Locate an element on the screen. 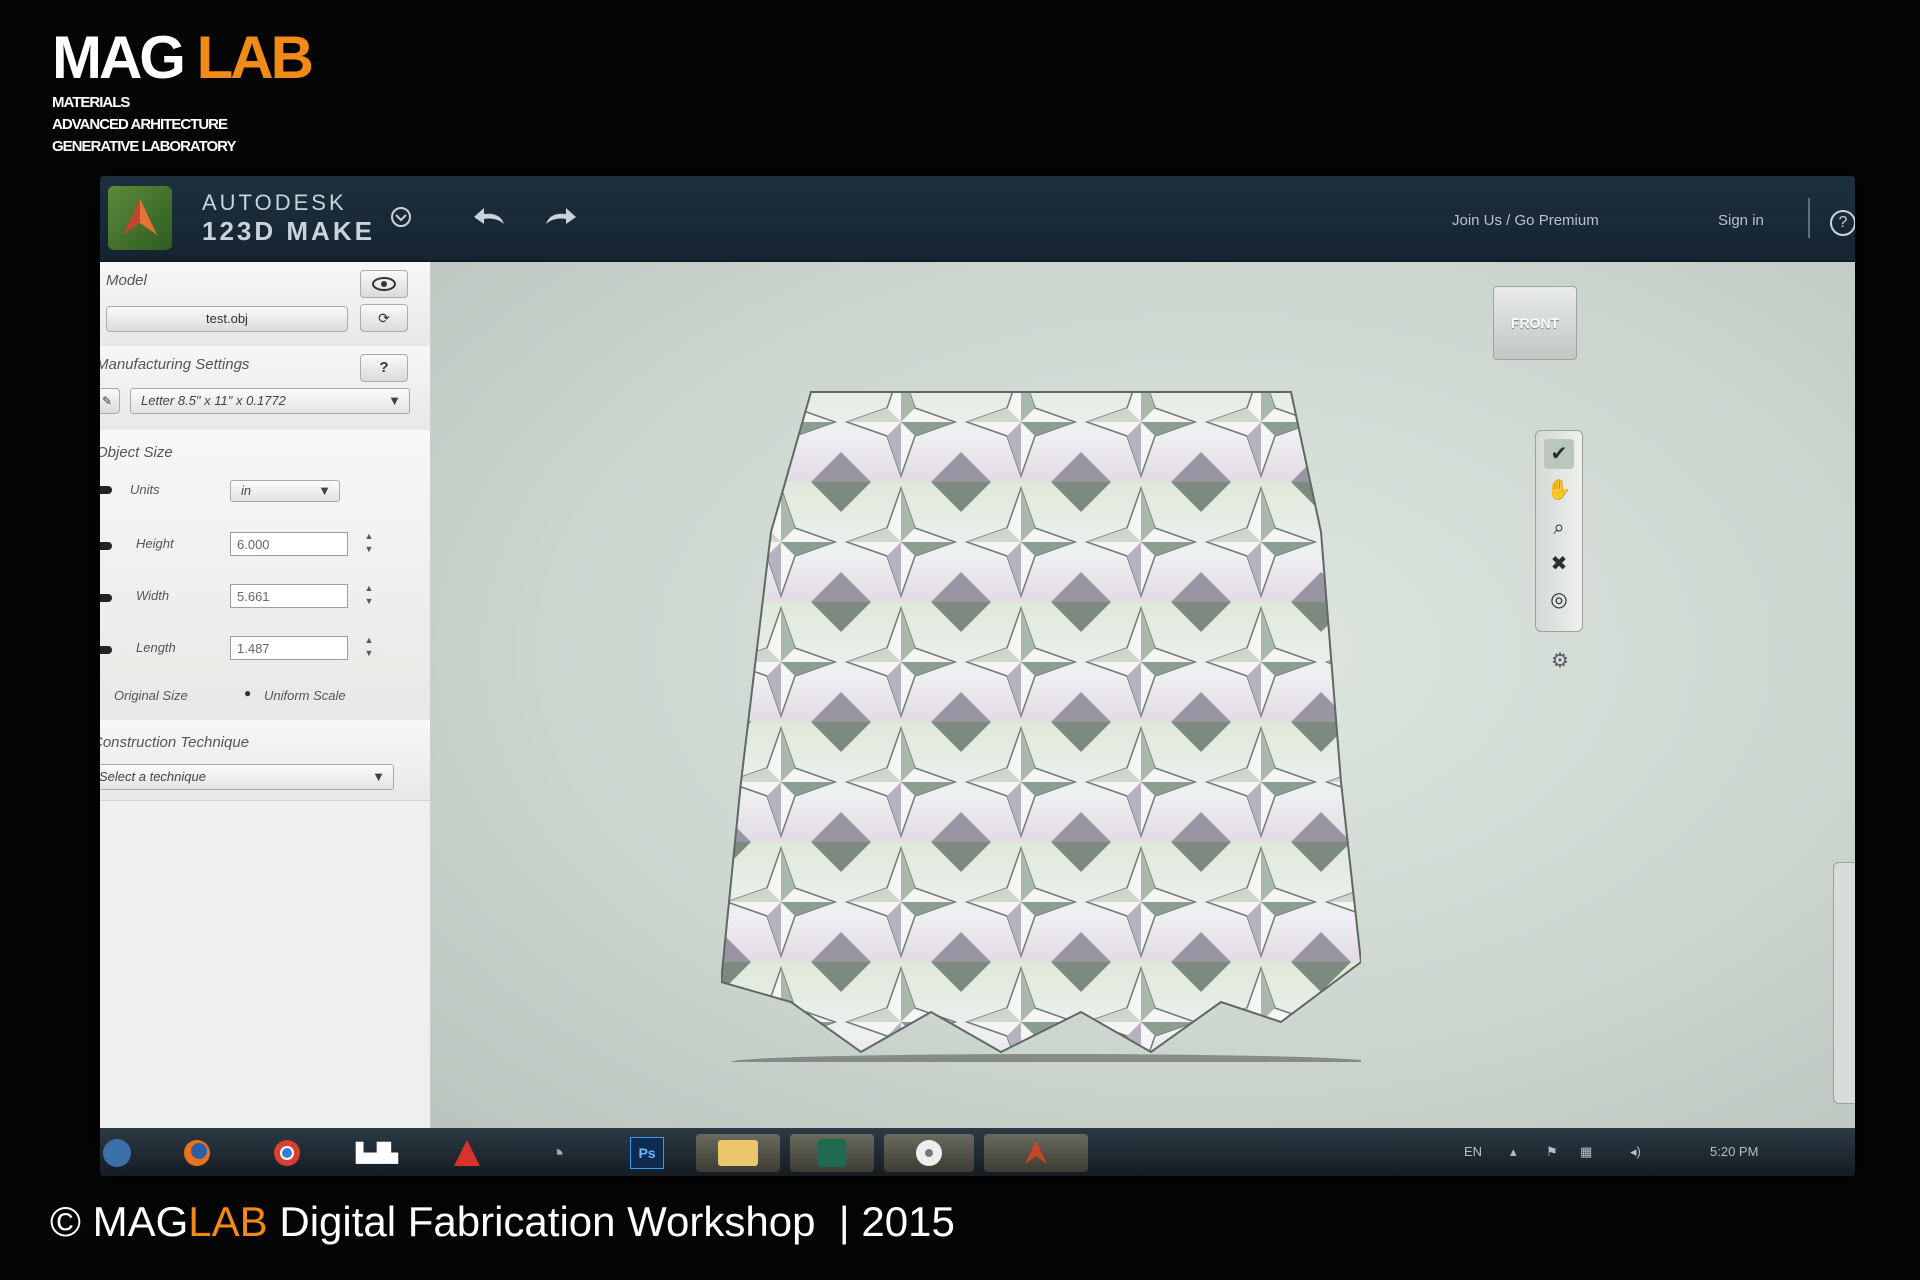 The image size is (1920, 1280). width-swatch is located at coordinates (106, 598).